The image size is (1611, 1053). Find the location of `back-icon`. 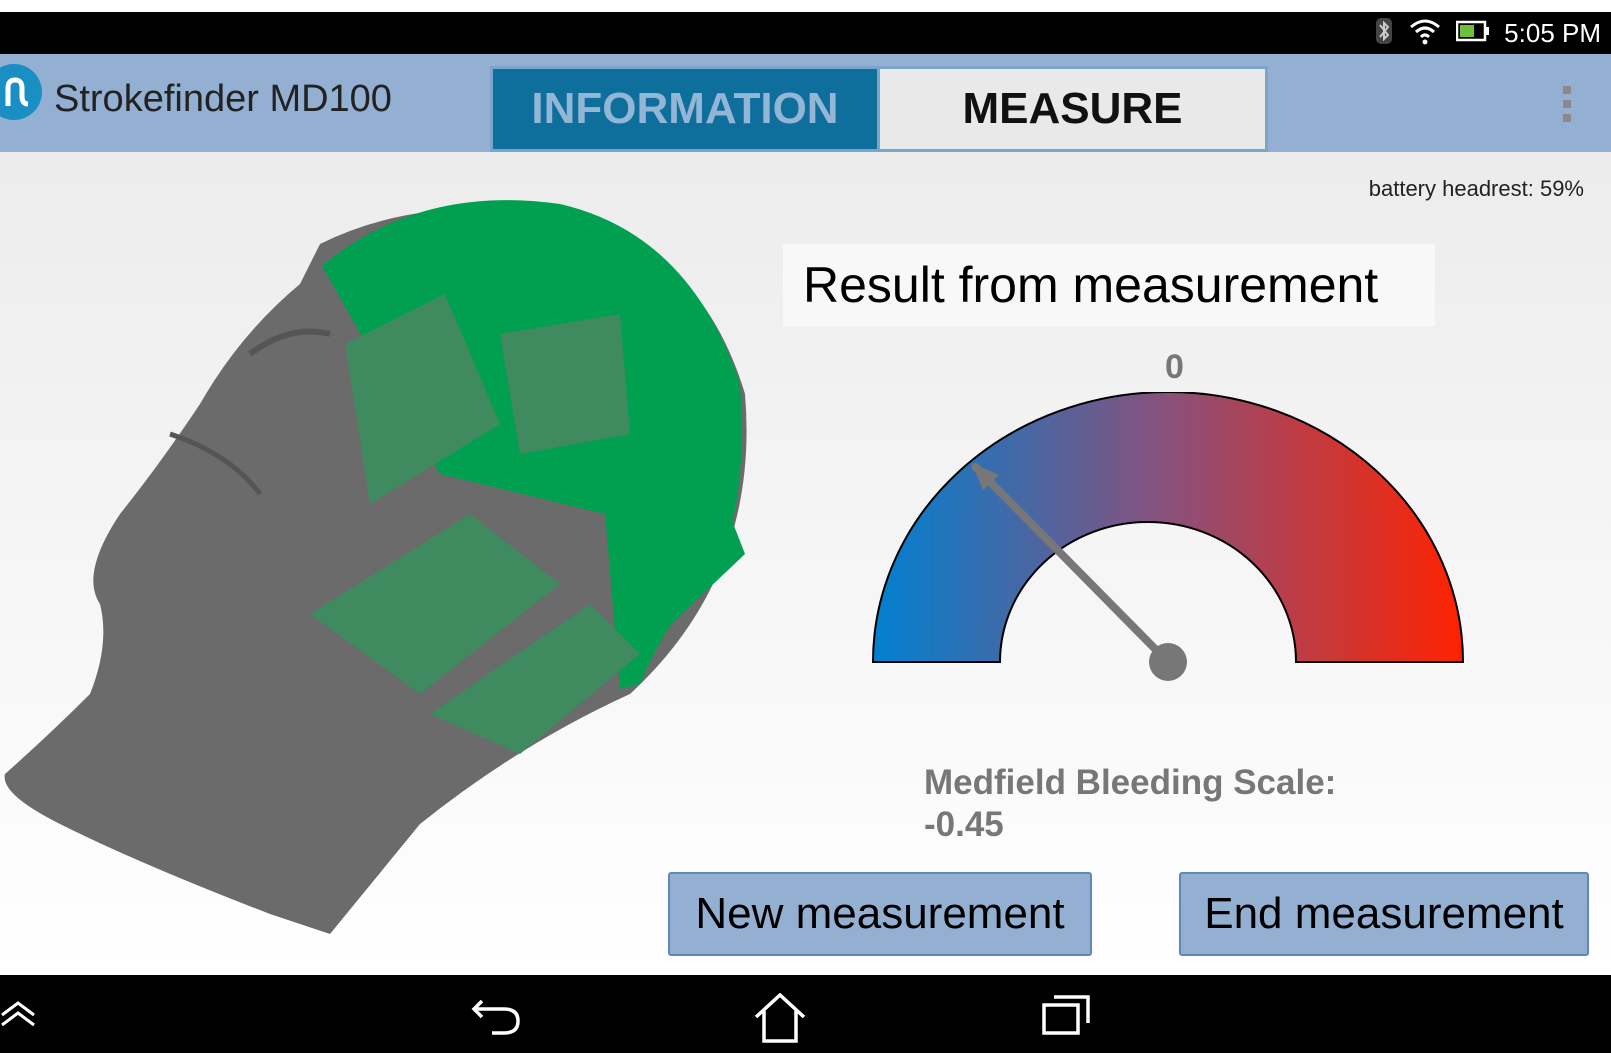

back-icon is located at coordinates (498, 1017).